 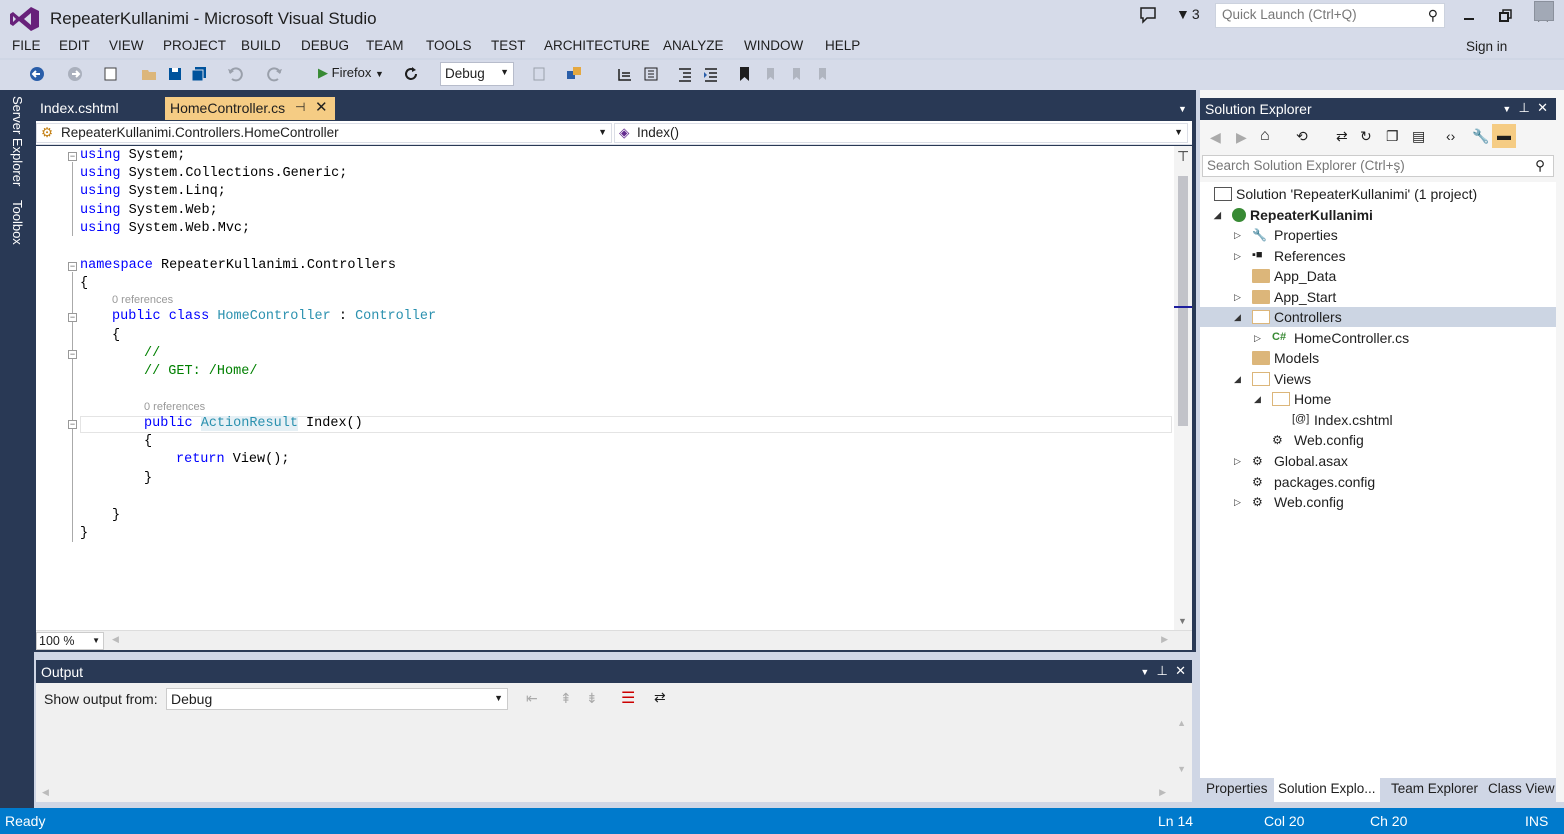 What do you see at coordinates (1182, 109) in the screenshot?
I see `tab-overflow-icon: ▼` at bounding box center [1182, 109].